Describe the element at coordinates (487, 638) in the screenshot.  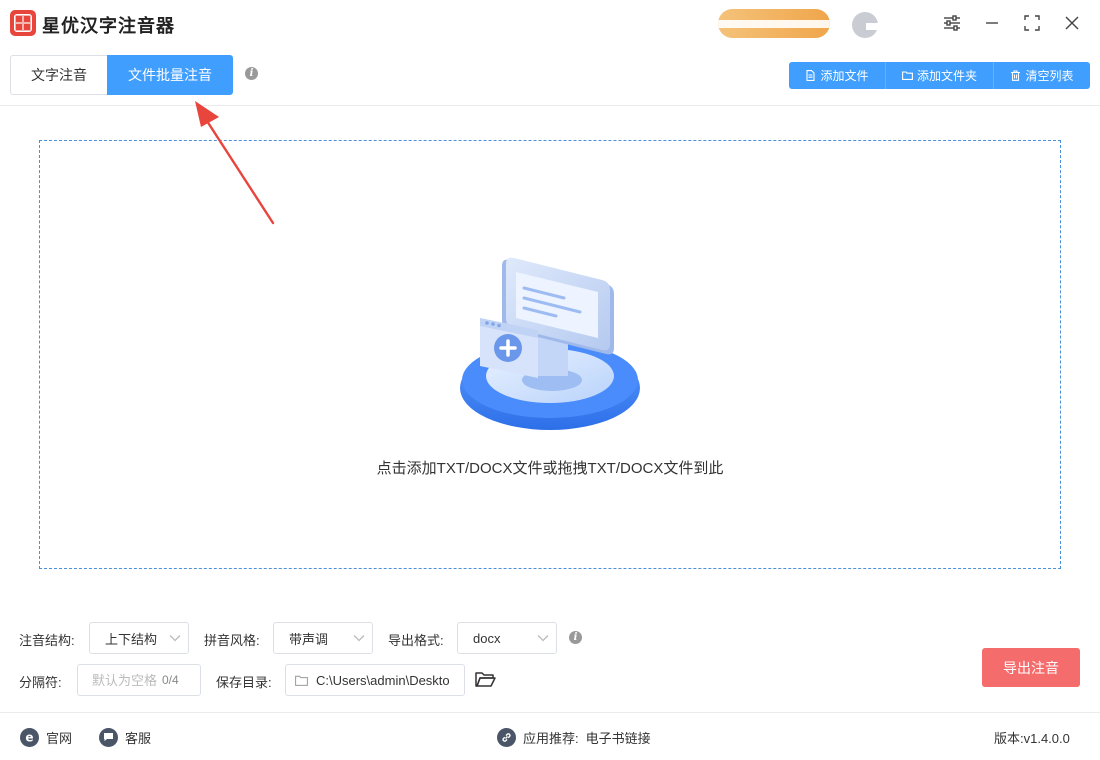
I see `export-format-value: docx` at that location.